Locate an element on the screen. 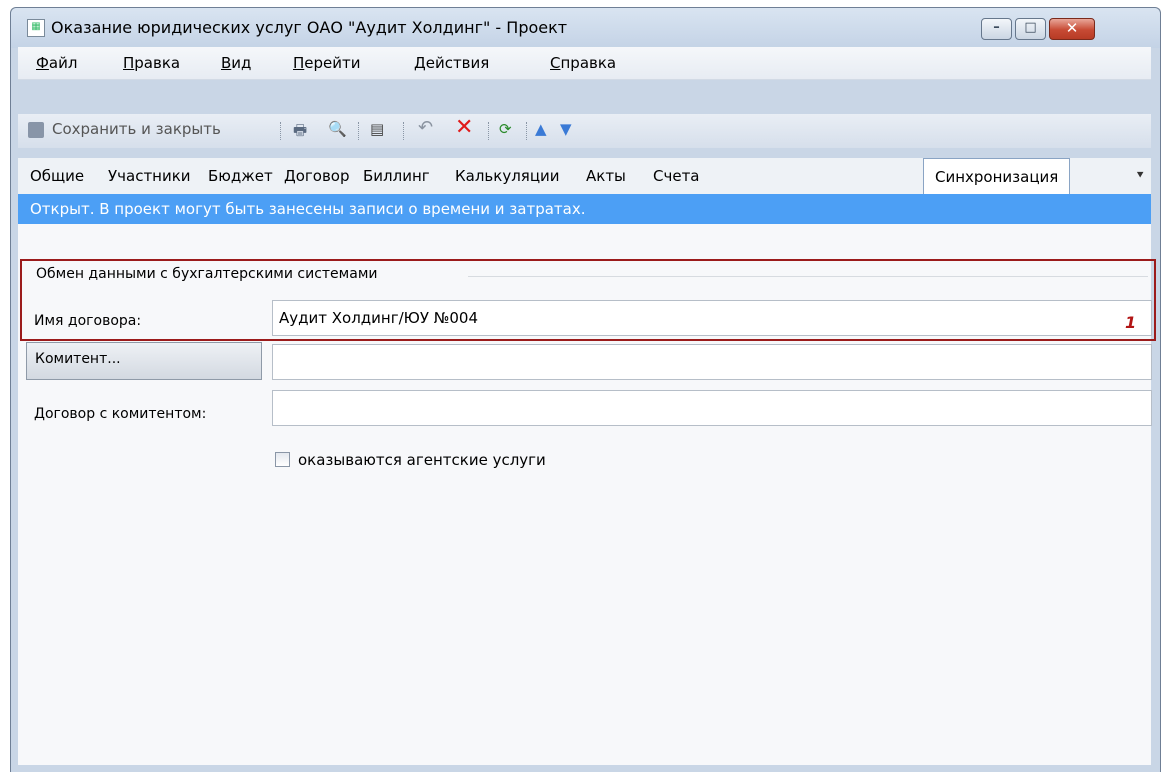 Image resolution: width=1161 pixels, height=772 pixels. menu-view: Вид is located at coordinates (236, 63).